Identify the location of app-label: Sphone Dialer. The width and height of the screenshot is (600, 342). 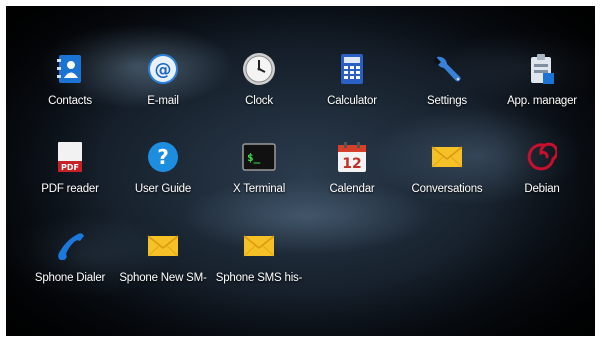
(70, 278).